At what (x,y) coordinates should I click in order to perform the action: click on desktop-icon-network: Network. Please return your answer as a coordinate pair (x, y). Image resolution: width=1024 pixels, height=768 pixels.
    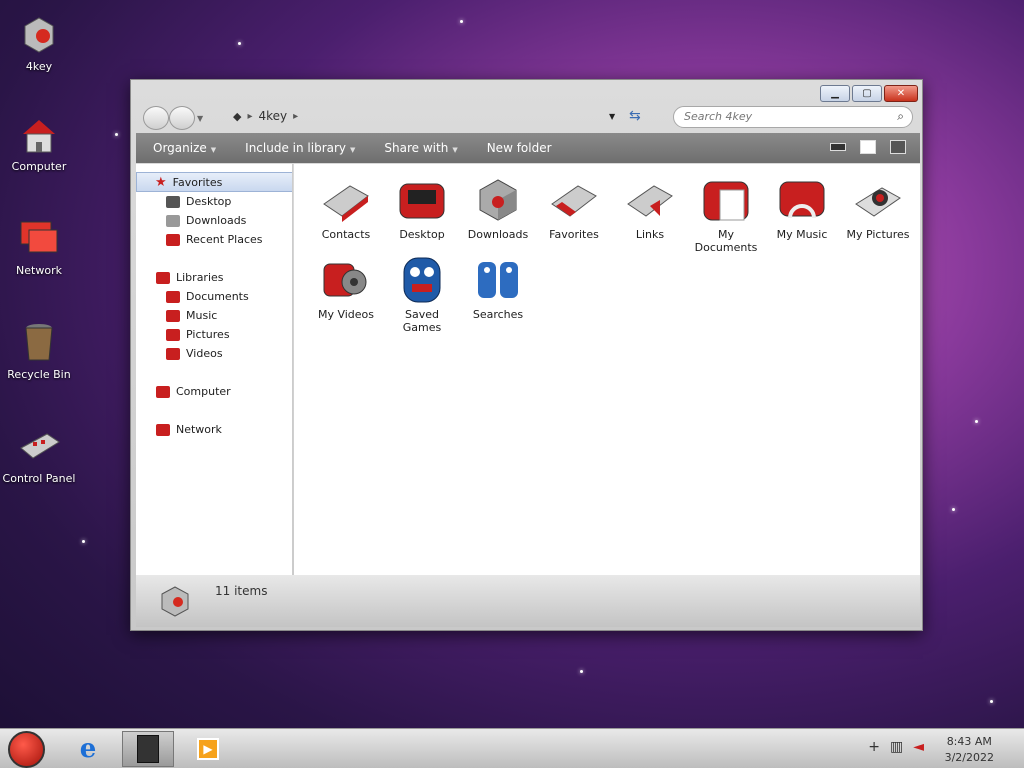
    Looking at the image, I should click on (39, 246).